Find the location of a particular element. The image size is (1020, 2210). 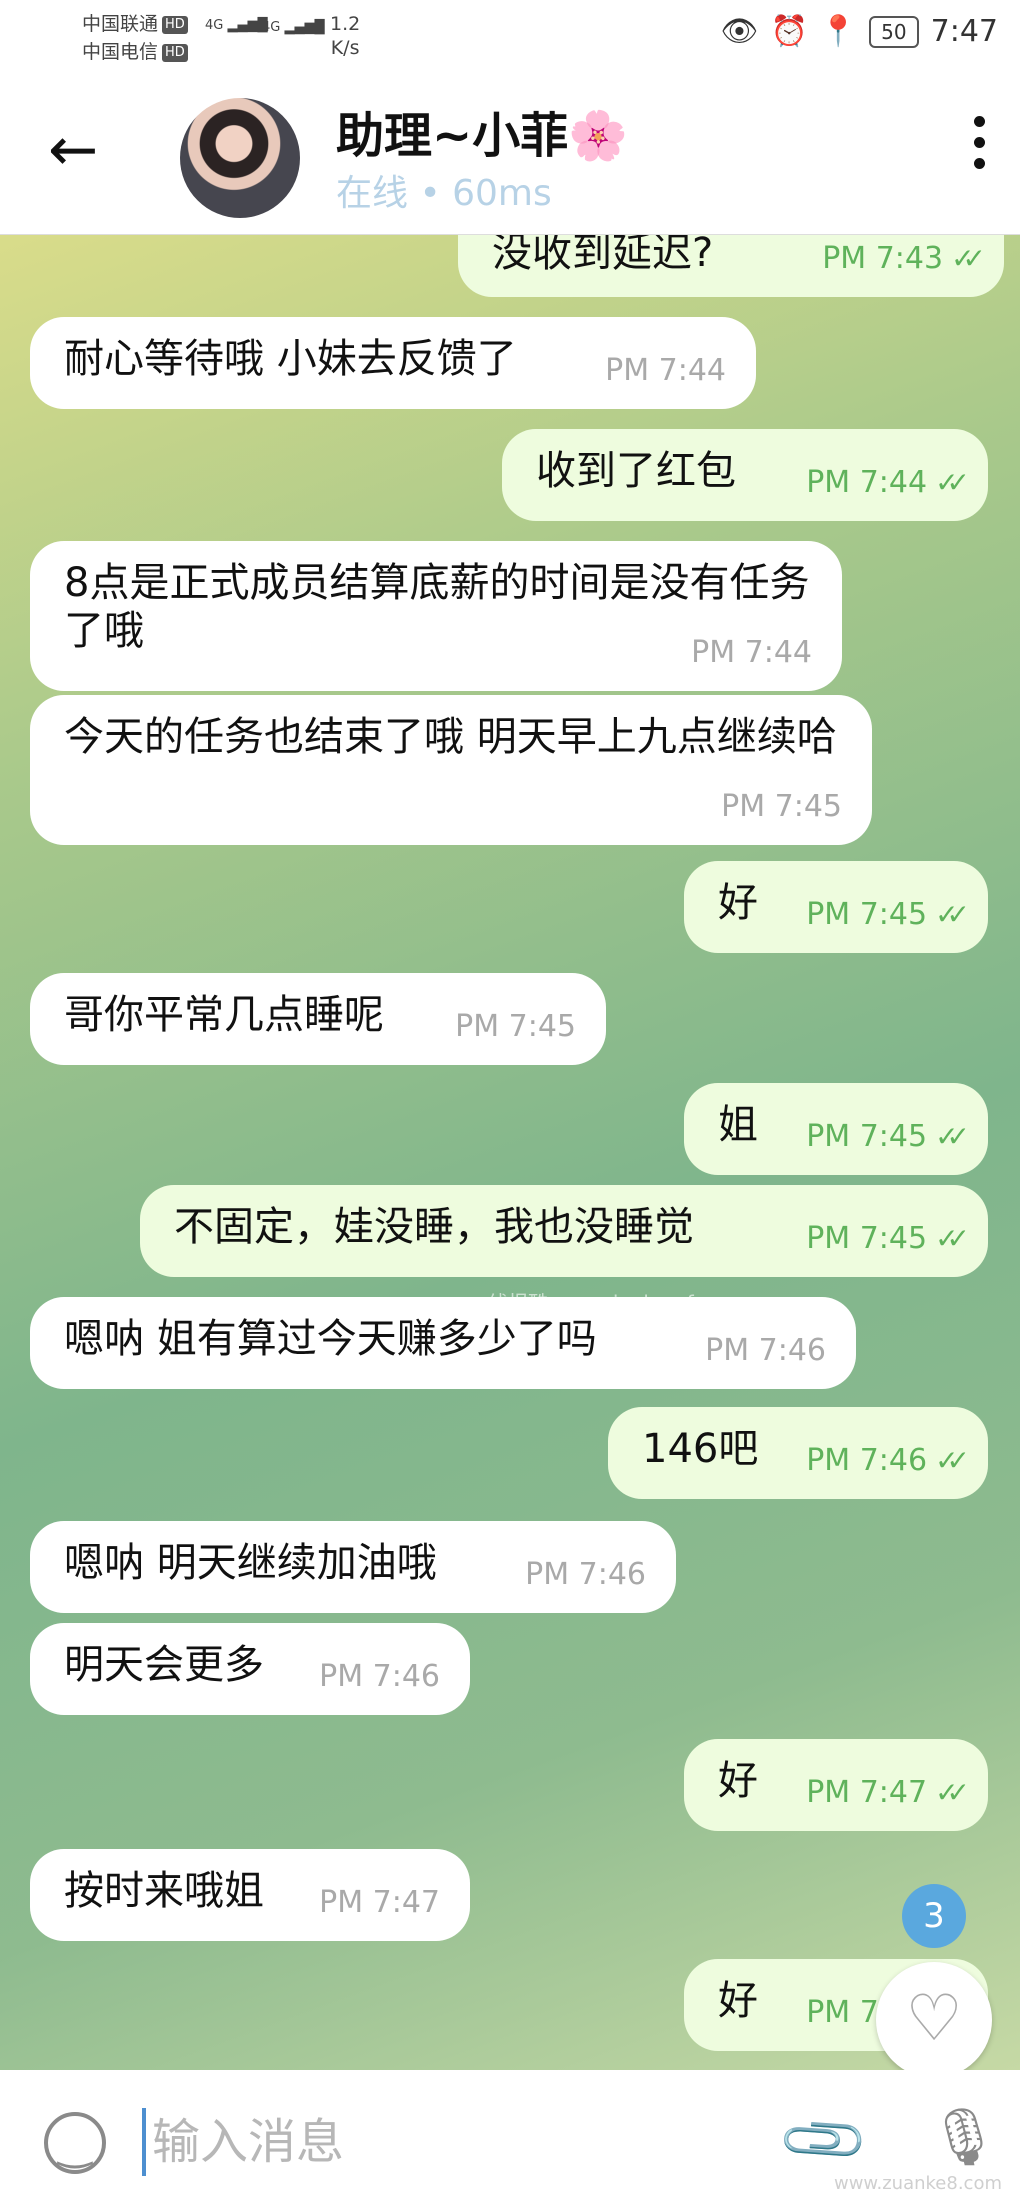

message-bubble-outgoing: 不固定，娃没睡，我也没睡觉 PM 7:45 ✓✓ is located at coordinates (564, 1231).